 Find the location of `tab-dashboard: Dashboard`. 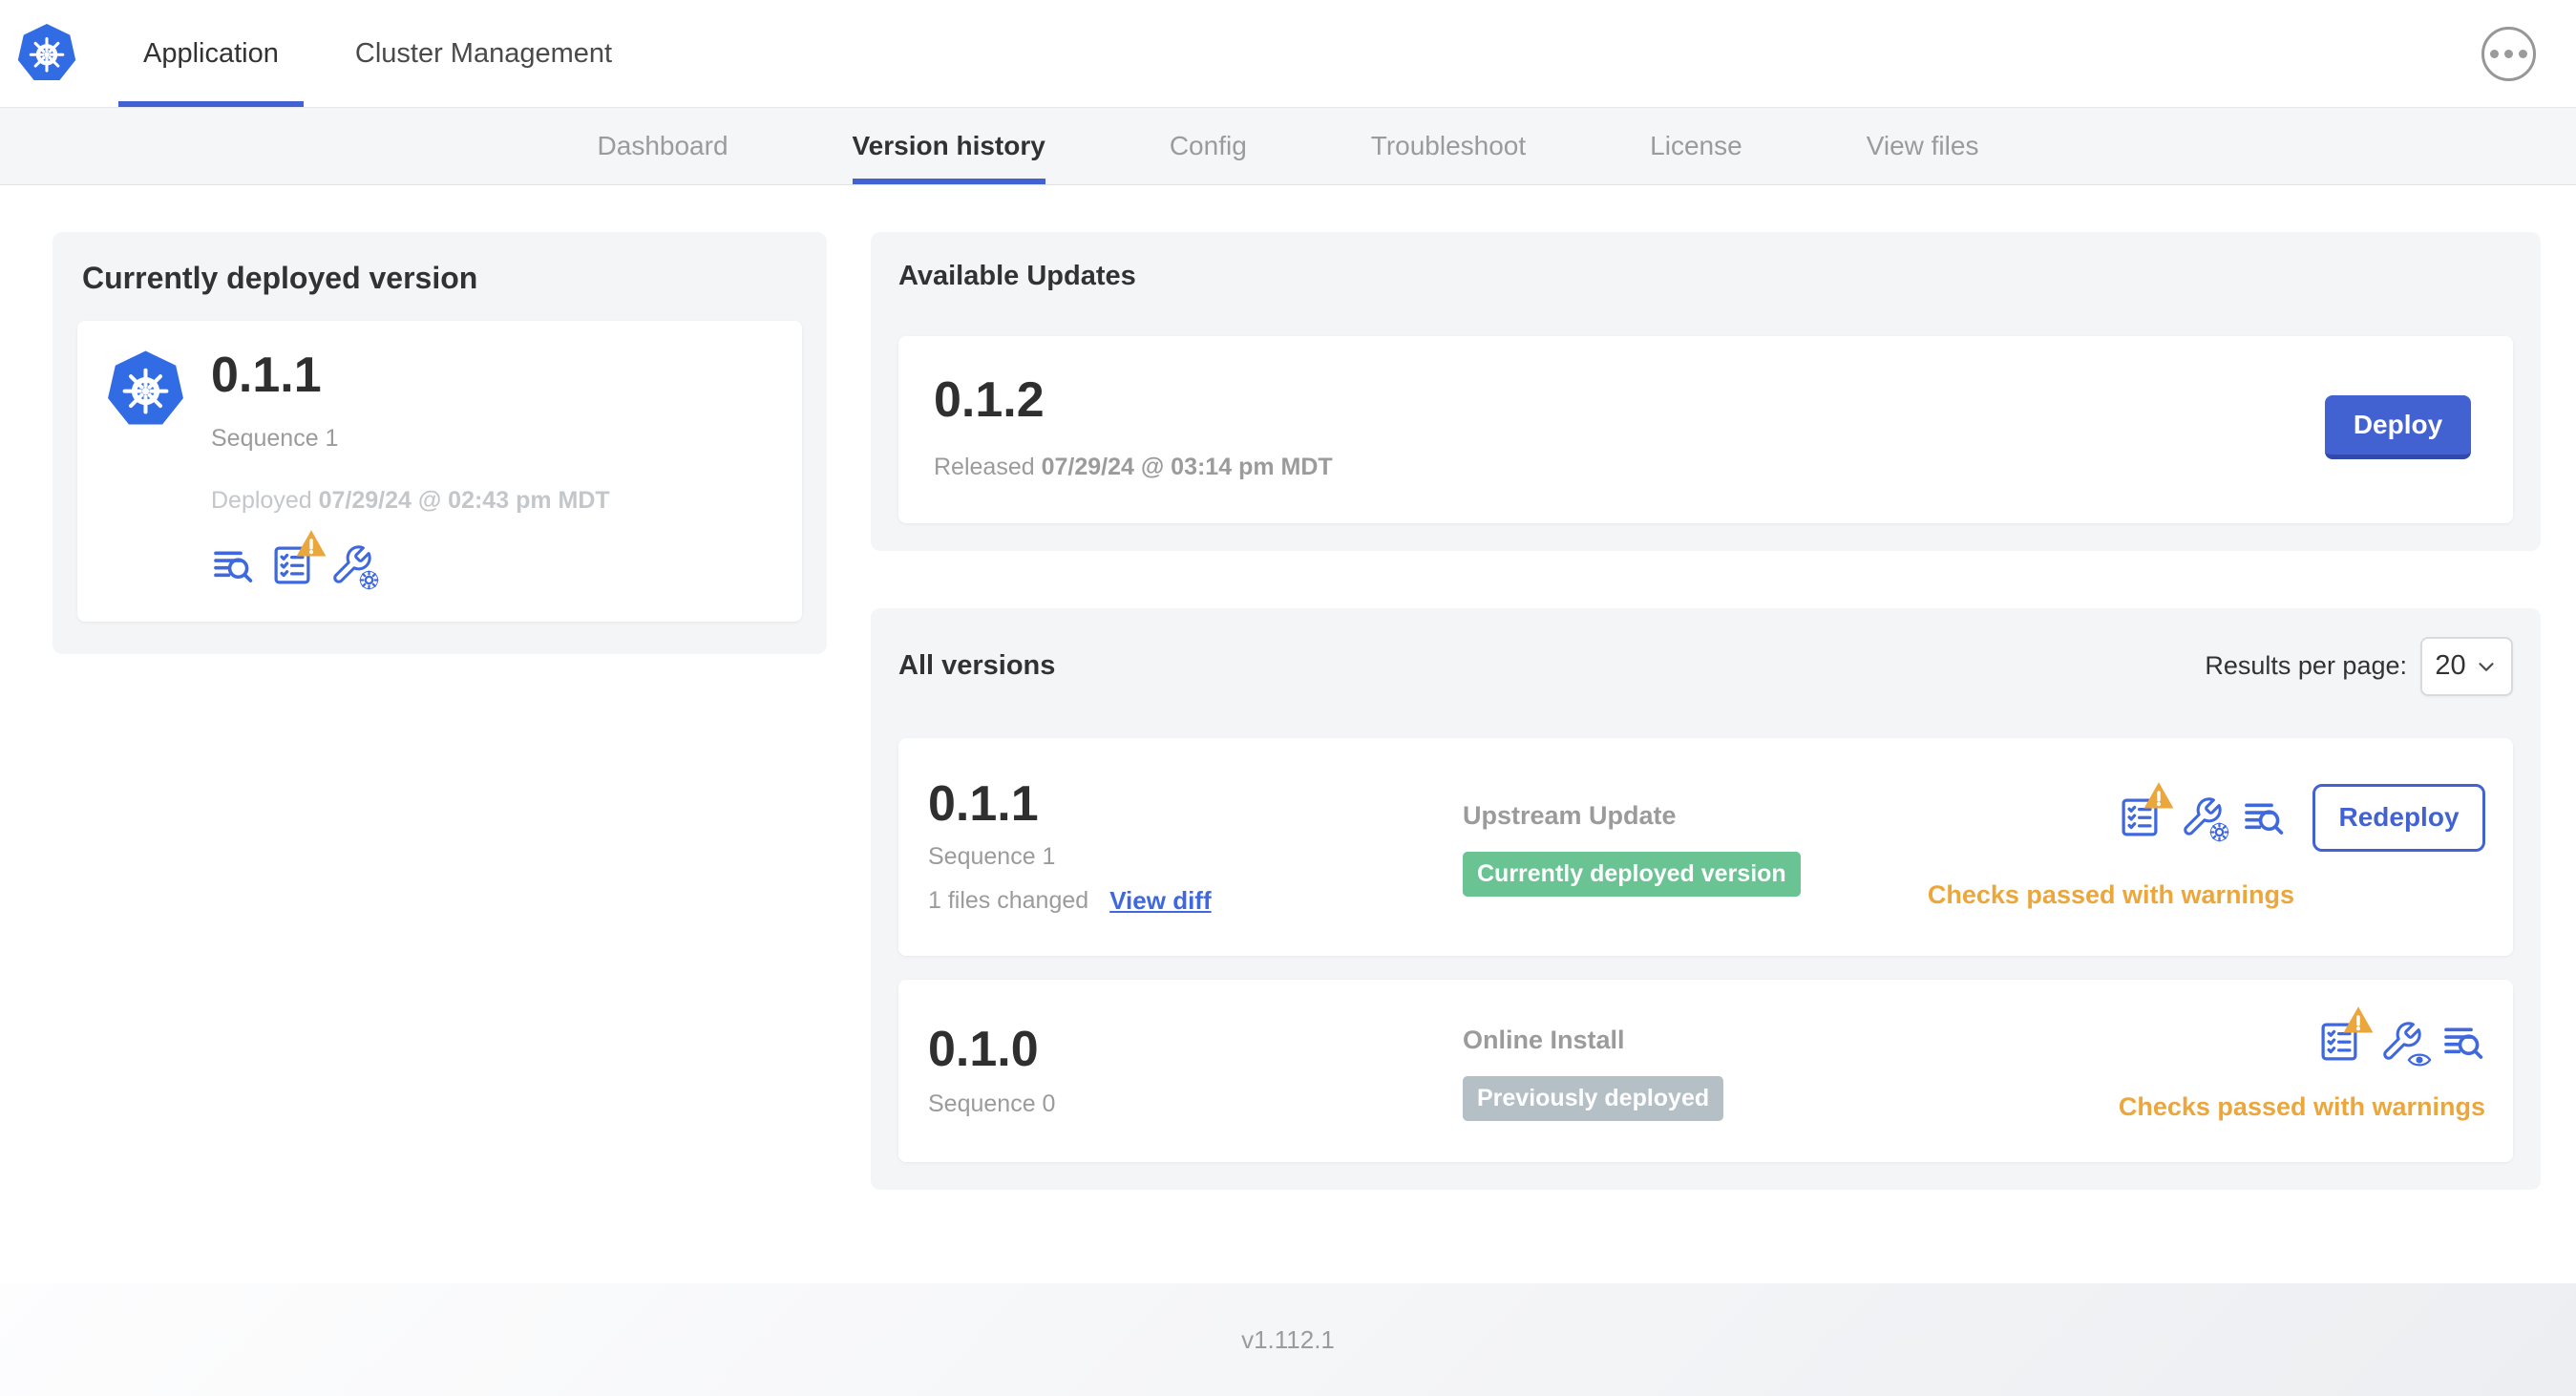

tab-dashboard: Dashboard is located at coordinates (663, 146).